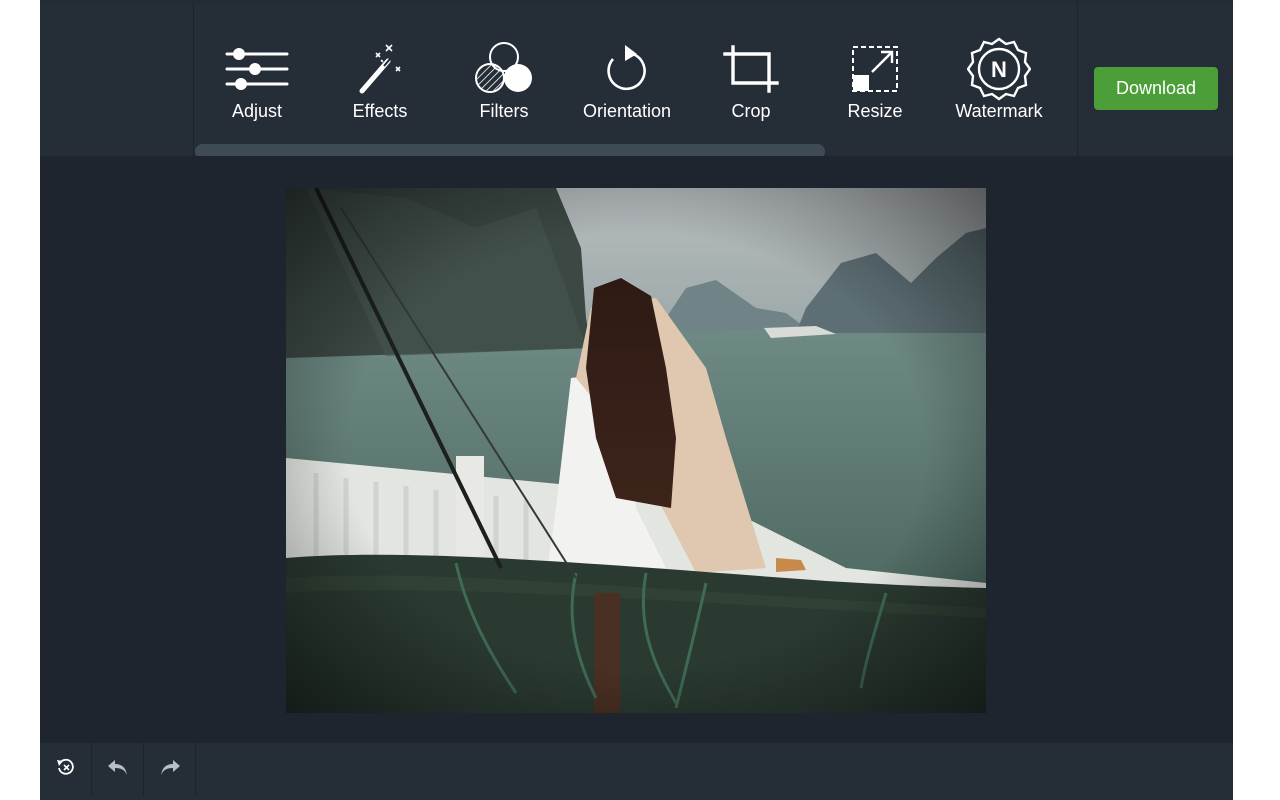 This screenshot has width=1280, height=800. What do you see at coordinates (999, 111) in the screenshot?
I see `tool-watermark-label: Watermark` at bounding box center [999, 111].